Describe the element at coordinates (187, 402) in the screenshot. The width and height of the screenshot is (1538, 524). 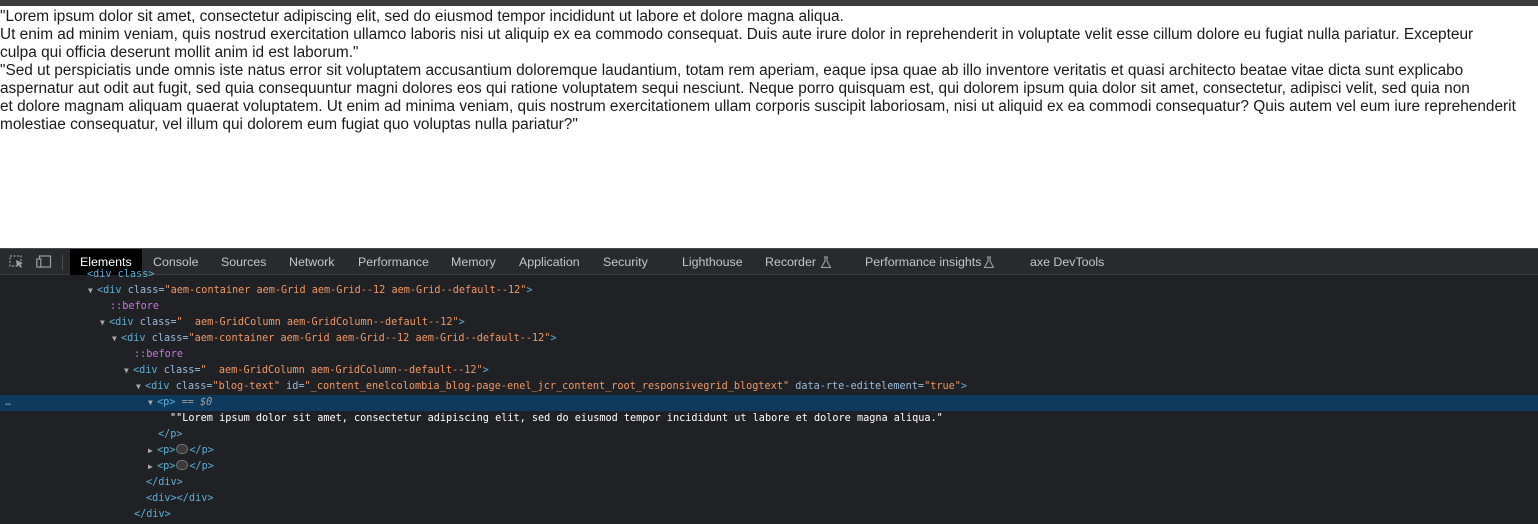
I see `selection-marker: ==` at that location.